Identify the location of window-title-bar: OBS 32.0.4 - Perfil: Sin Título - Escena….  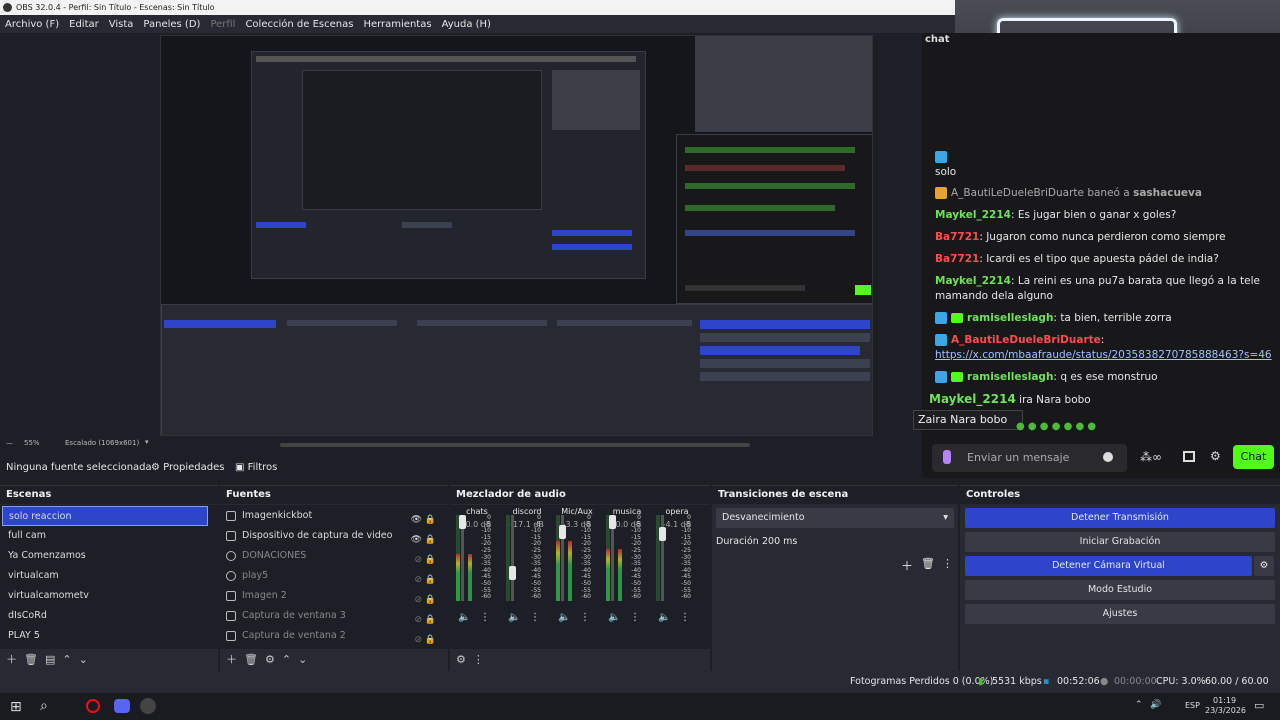
(477, 7).